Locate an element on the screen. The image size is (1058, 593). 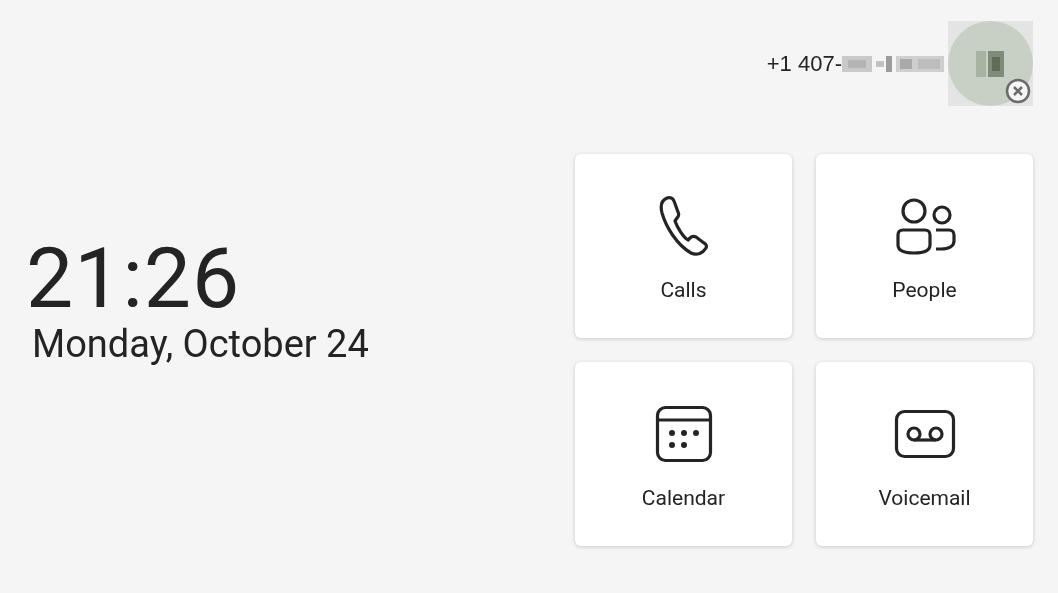
clock-date: Monday, October 24 is located at coordinates (200, 344).